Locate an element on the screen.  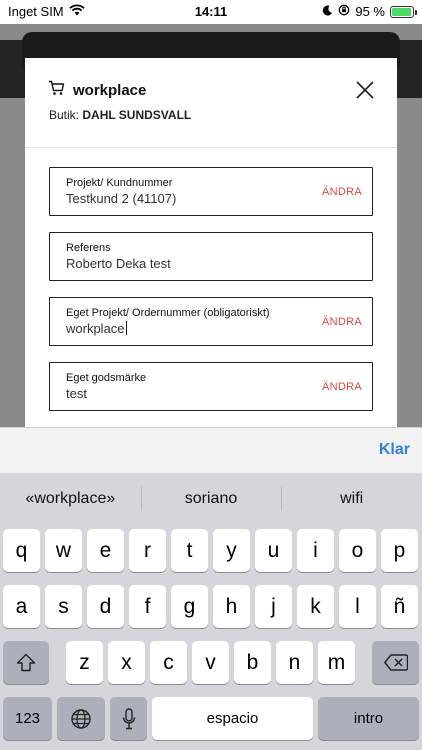
key-t: t is located at coordinates (189, 550).